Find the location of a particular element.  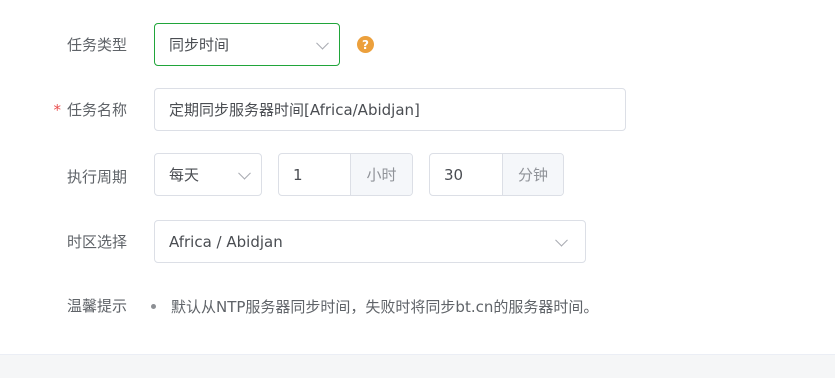

minute-value: 30 is located at coordinates (454, 174).